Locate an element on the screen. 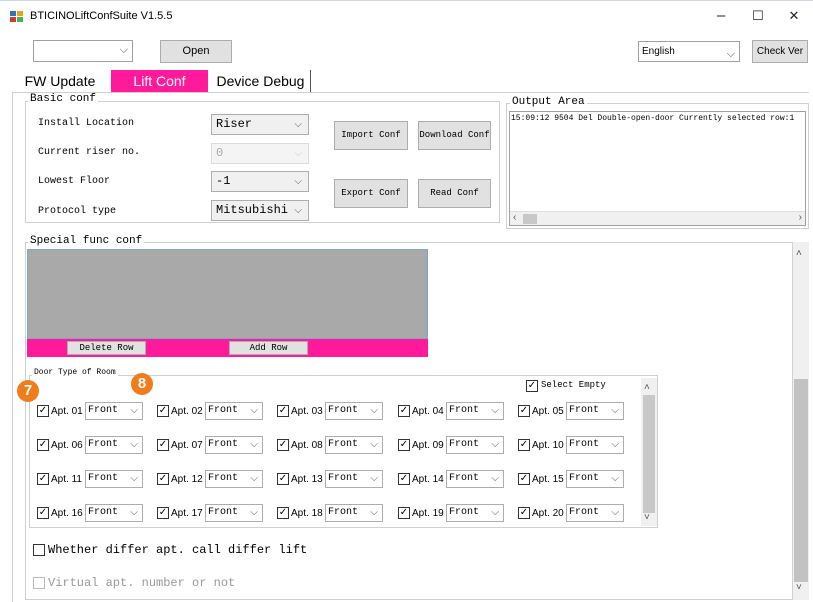 This screenshot has height=602, width=813. annotation-badge-8: 8 is located at coordinates (142, 384).